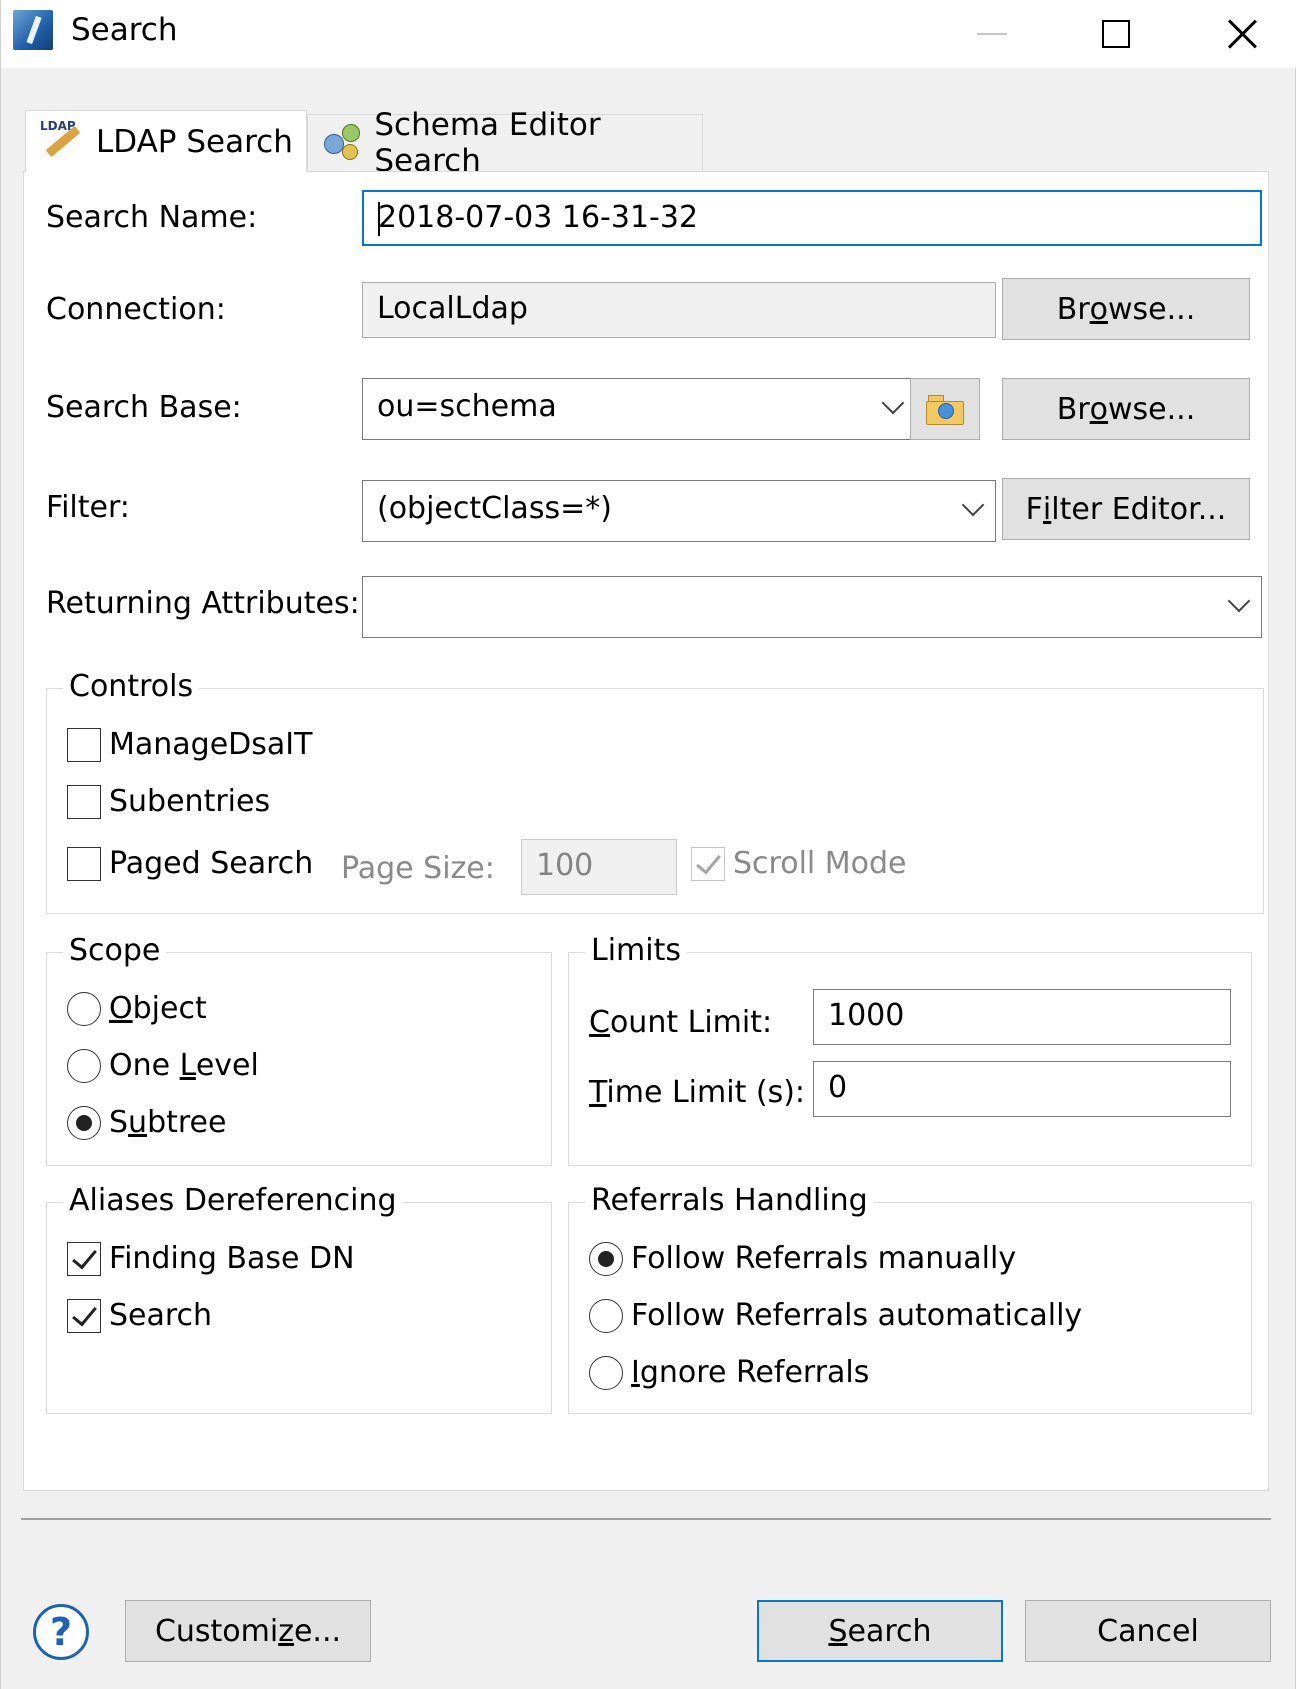 The height and width of the screenshot is (1689, 1296). Describe the element at coordinates (729, 1372) in the screenshot. I see `referrals-ignore-radio: Ignore Referrals` at that location.